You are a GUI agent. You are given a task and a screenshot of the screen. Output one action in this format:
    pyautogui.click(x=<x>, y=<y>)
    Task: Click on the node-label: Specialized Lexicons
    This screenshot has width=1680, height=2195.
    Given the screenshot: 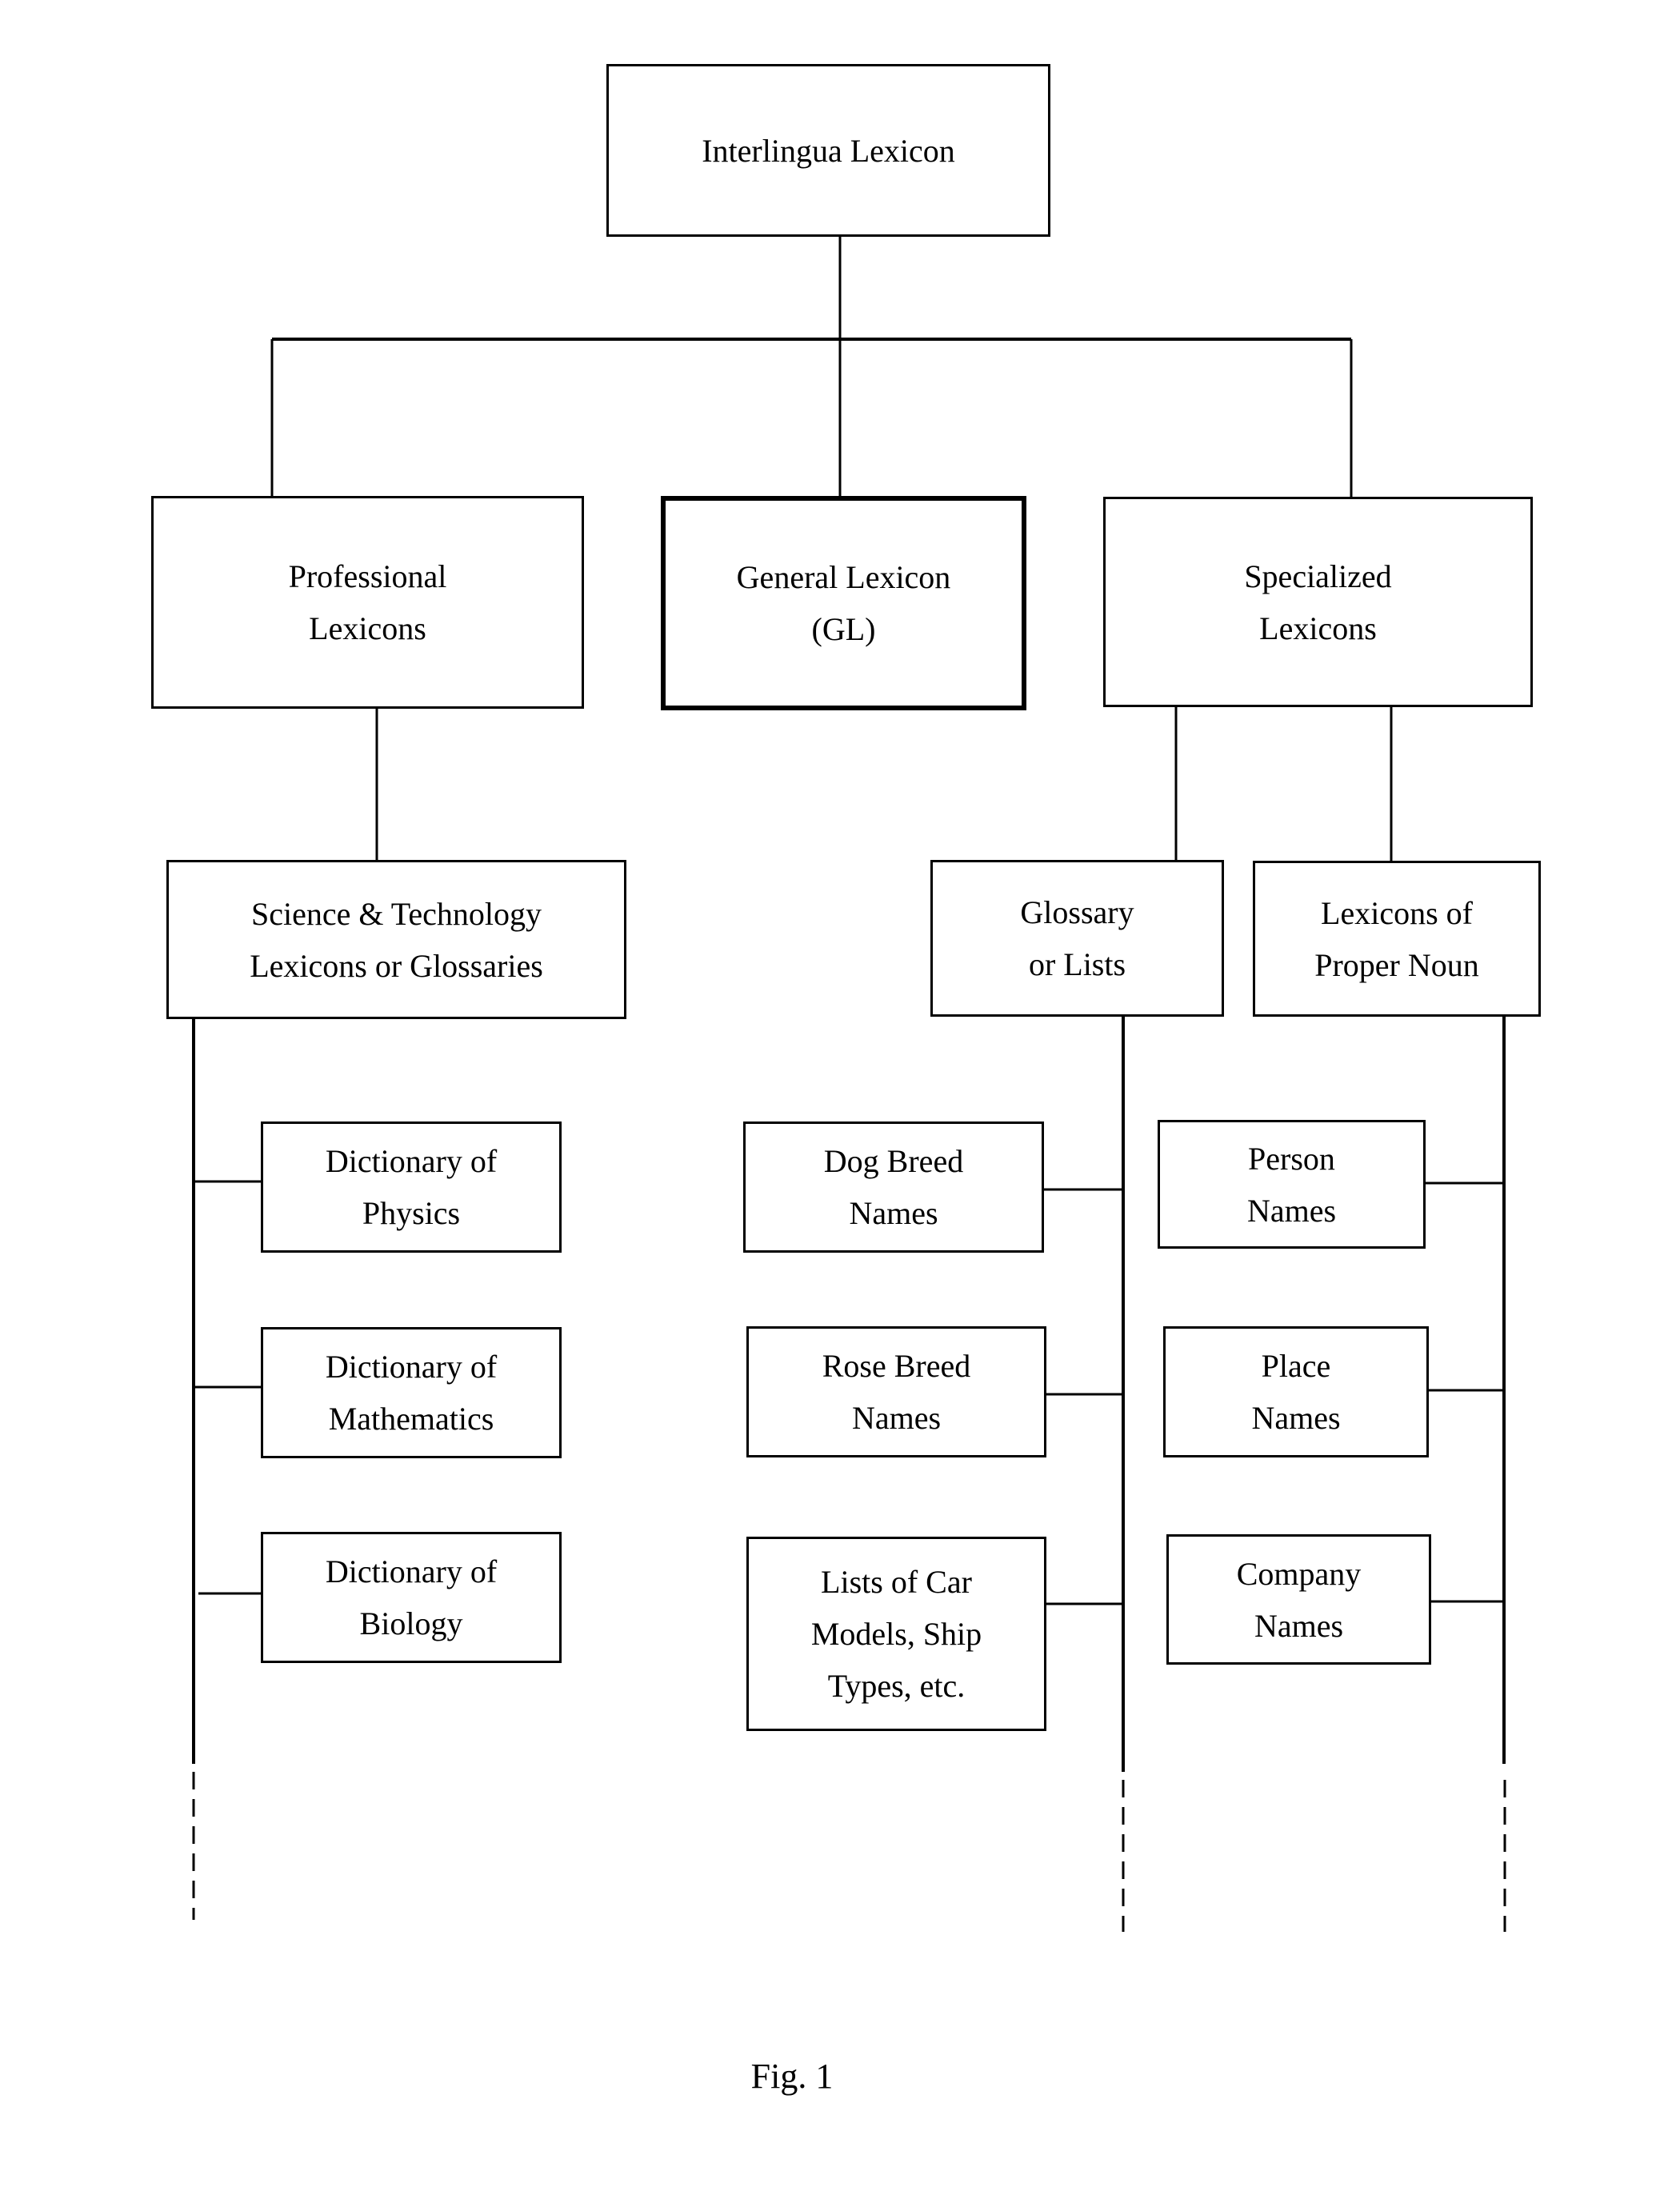 What is the action you would take?
    pyautogui.click(x=1318, y=602)
    